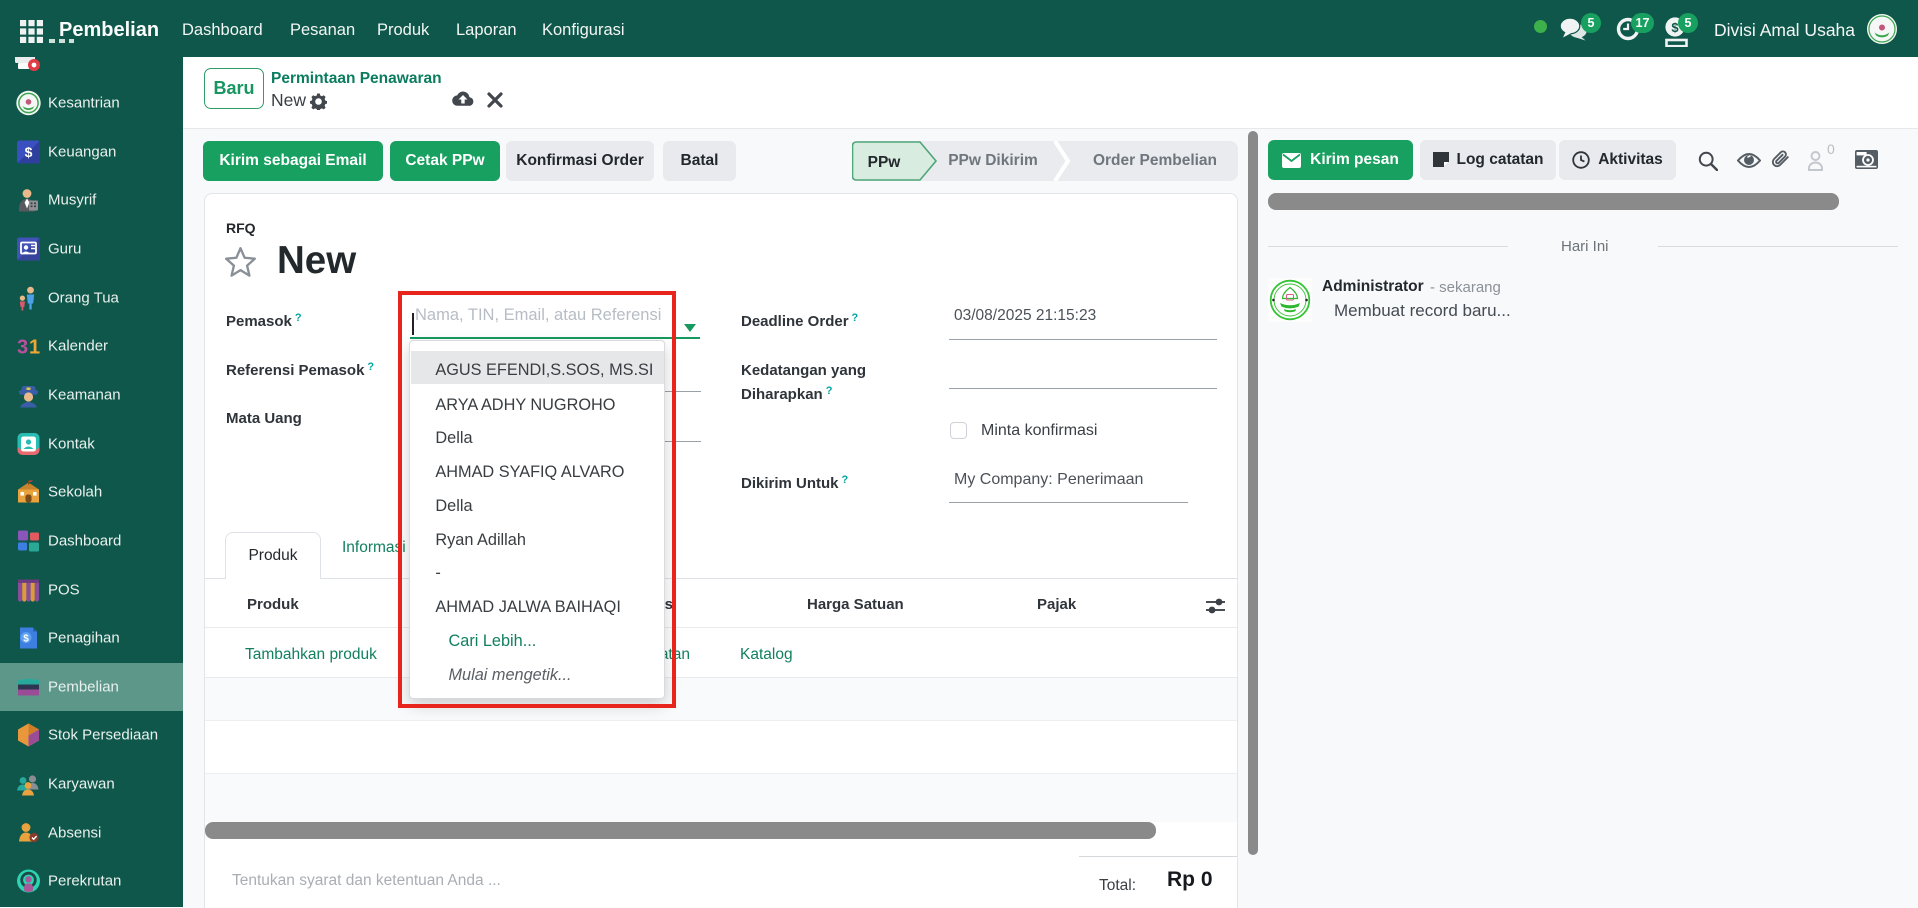 This screenshot has height=908, width=1918. What do you see at coordinates (22, 348) in the screenshot?
I see `svg-text: 3` at bounding box center [22, 348].